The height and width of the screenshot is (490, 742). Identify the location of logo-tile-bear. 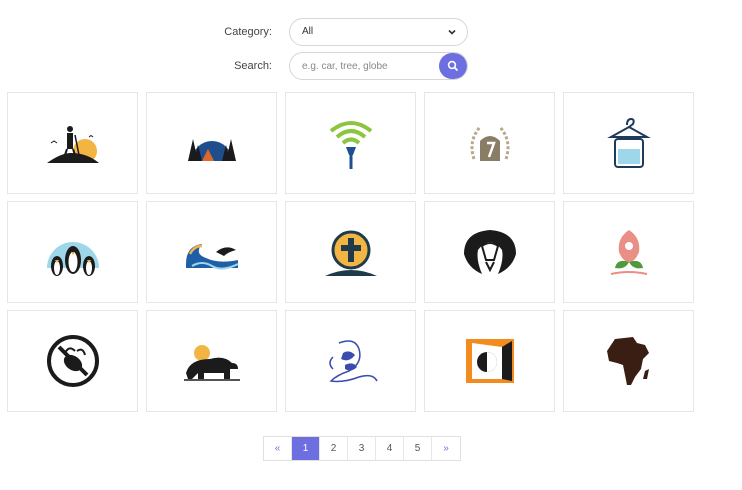
(211, 361).